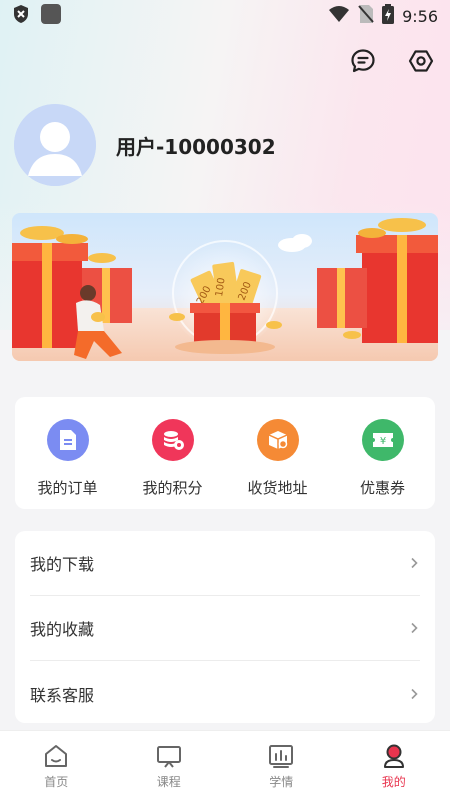  What do you see at coordinates (421, 61) in the screenshot?
I see `settings-icon` at bounding box center [421, 61].